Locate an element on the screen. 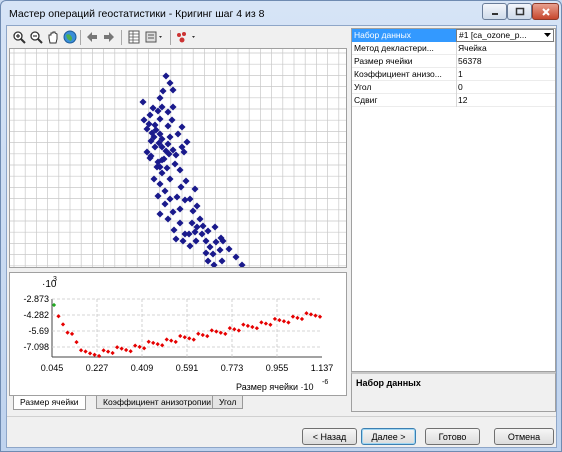 The width and height of the screenshot is (562, 452). x-tick-label: 0.955 is located at coordinates (277, 368).